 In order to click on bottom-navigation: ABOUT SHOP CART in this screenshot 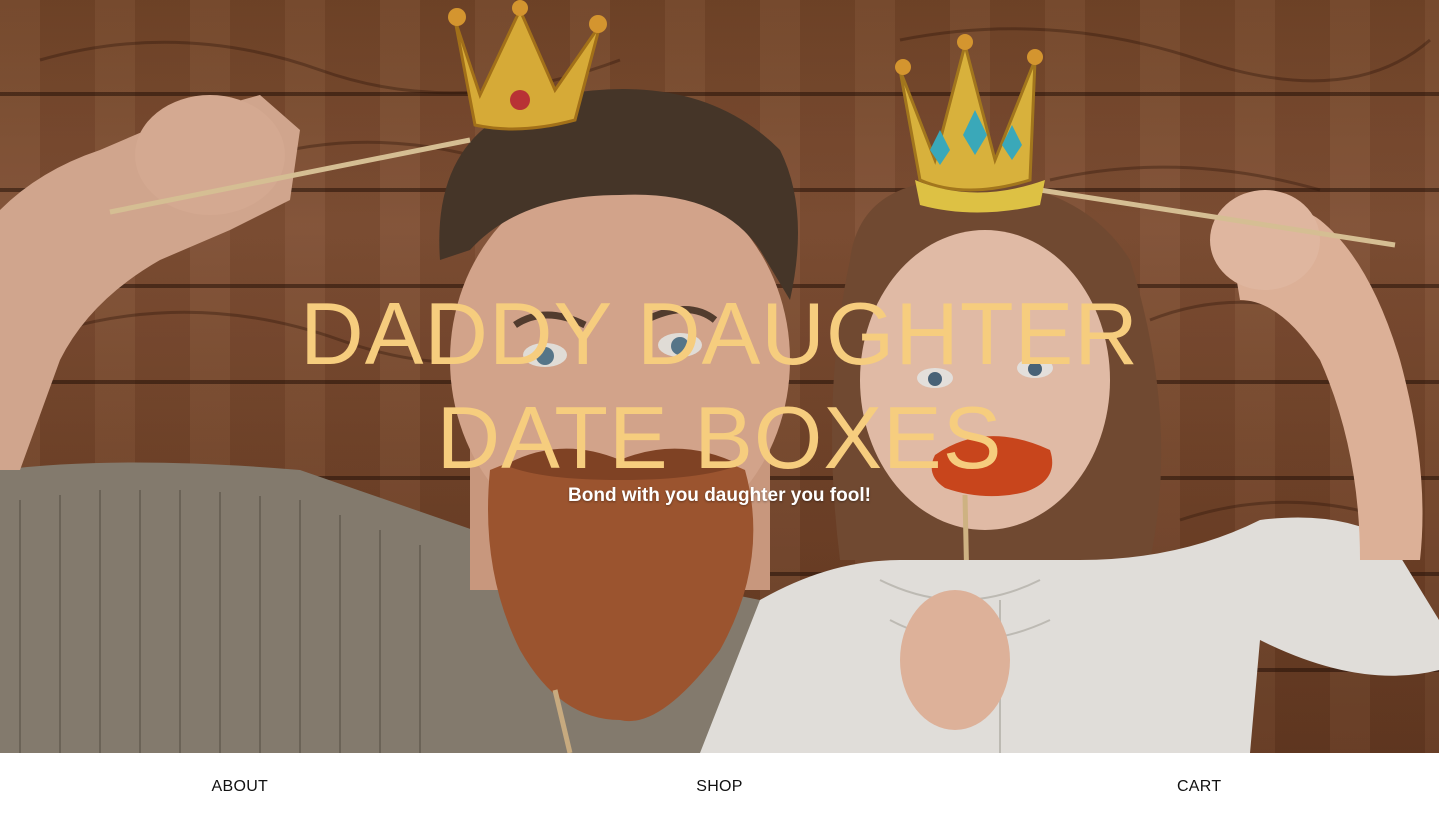, I will do `click(719, 785)`.